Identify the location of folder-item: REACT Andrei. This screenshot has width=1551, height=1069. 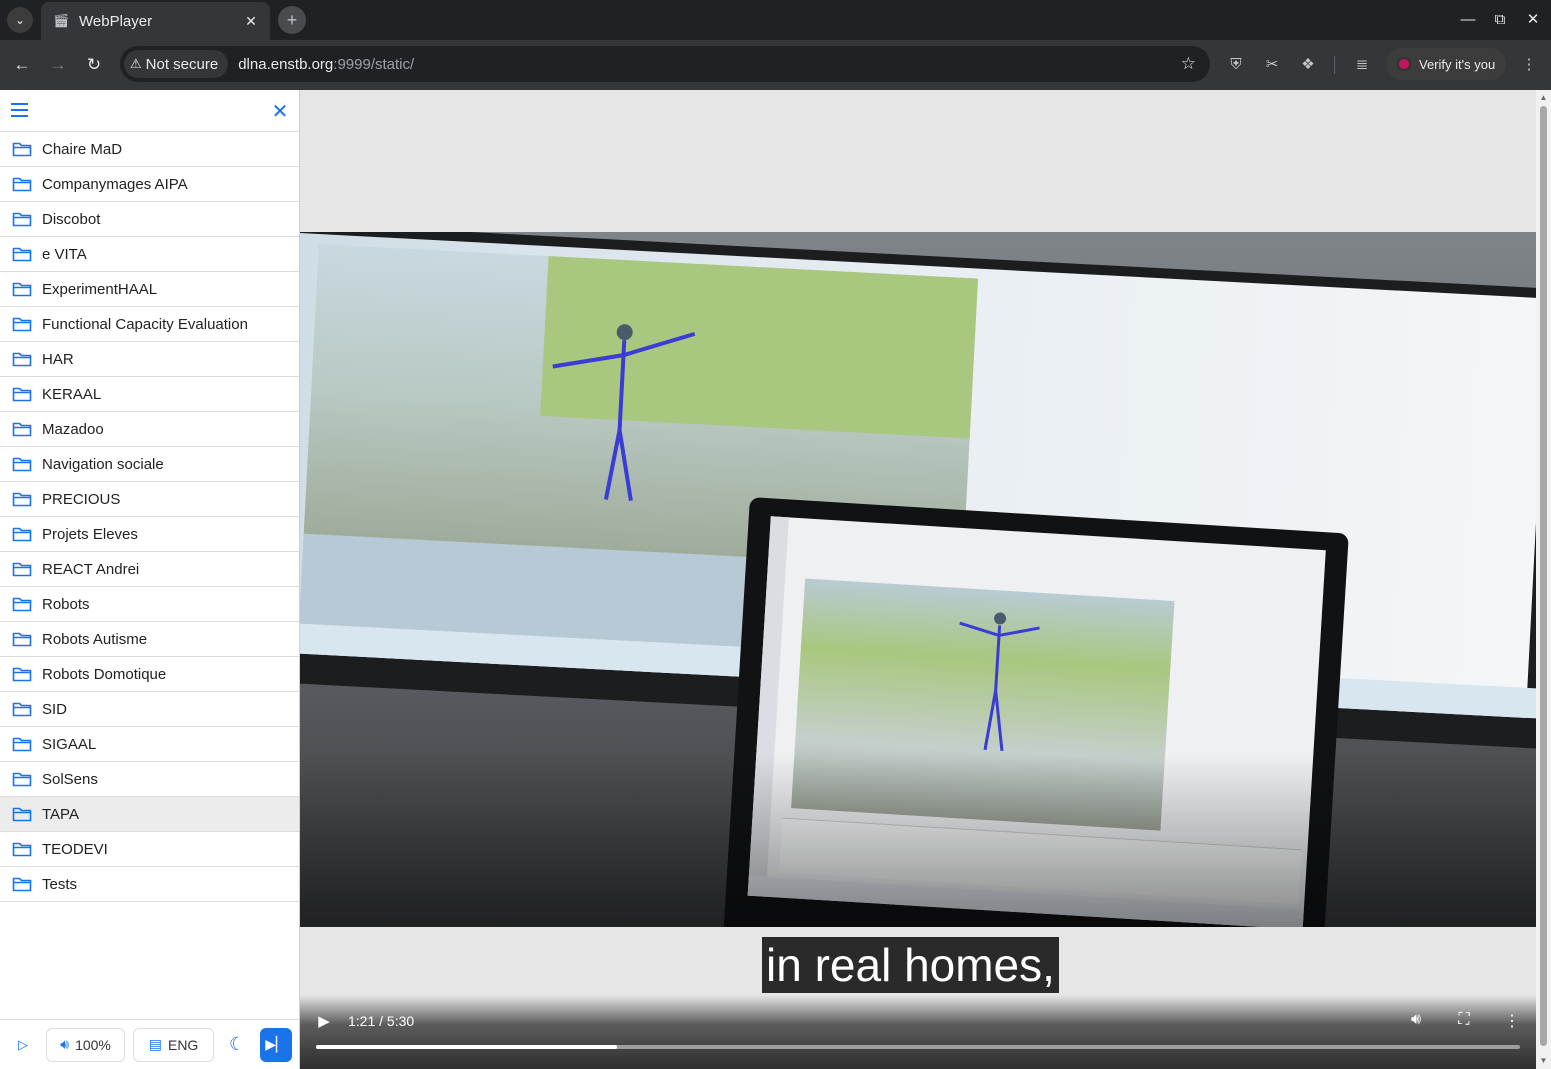
(149, 569).